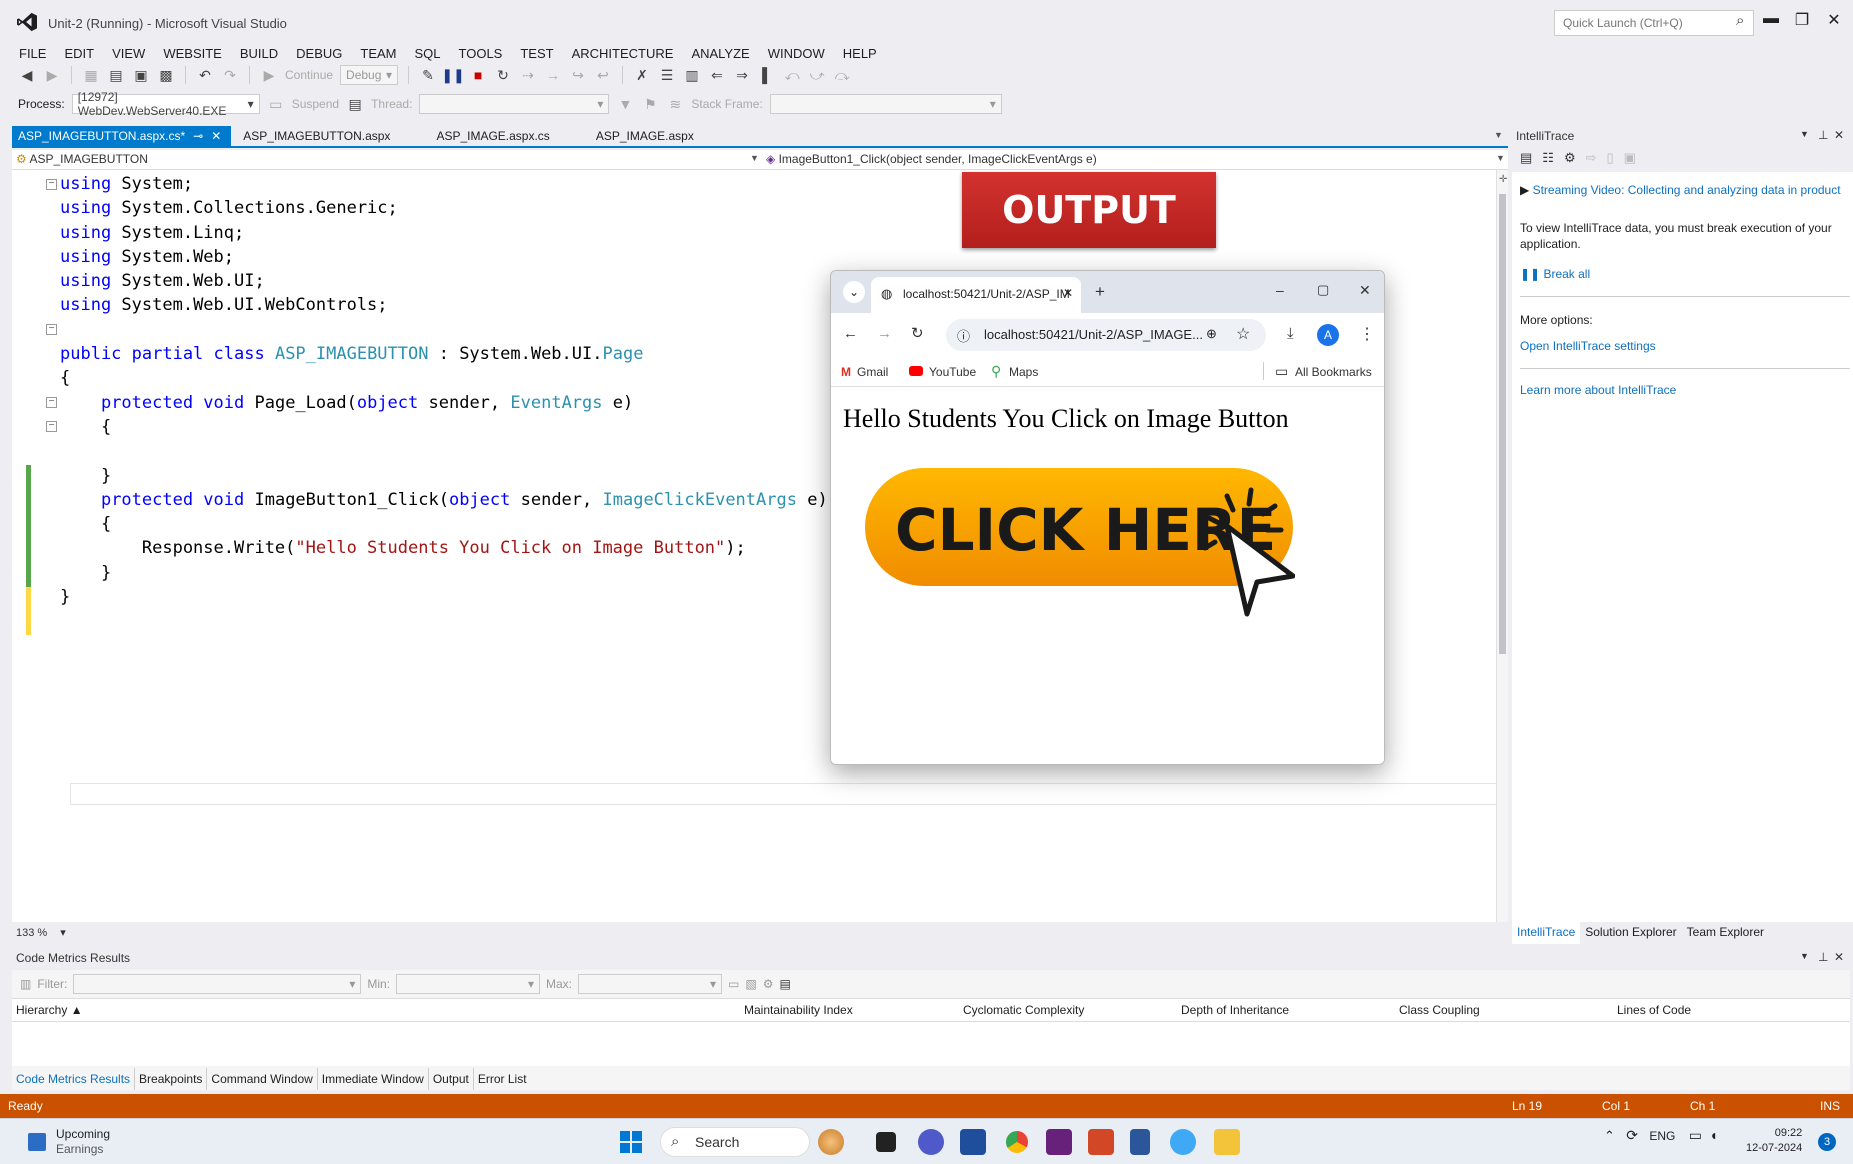 Image resolution: width=1853 pixels, height=1164 pixels. Describe the element at coordinates (528, 75) in the screenshot. I see `show-next-statement-icon: ⇢` at that location.